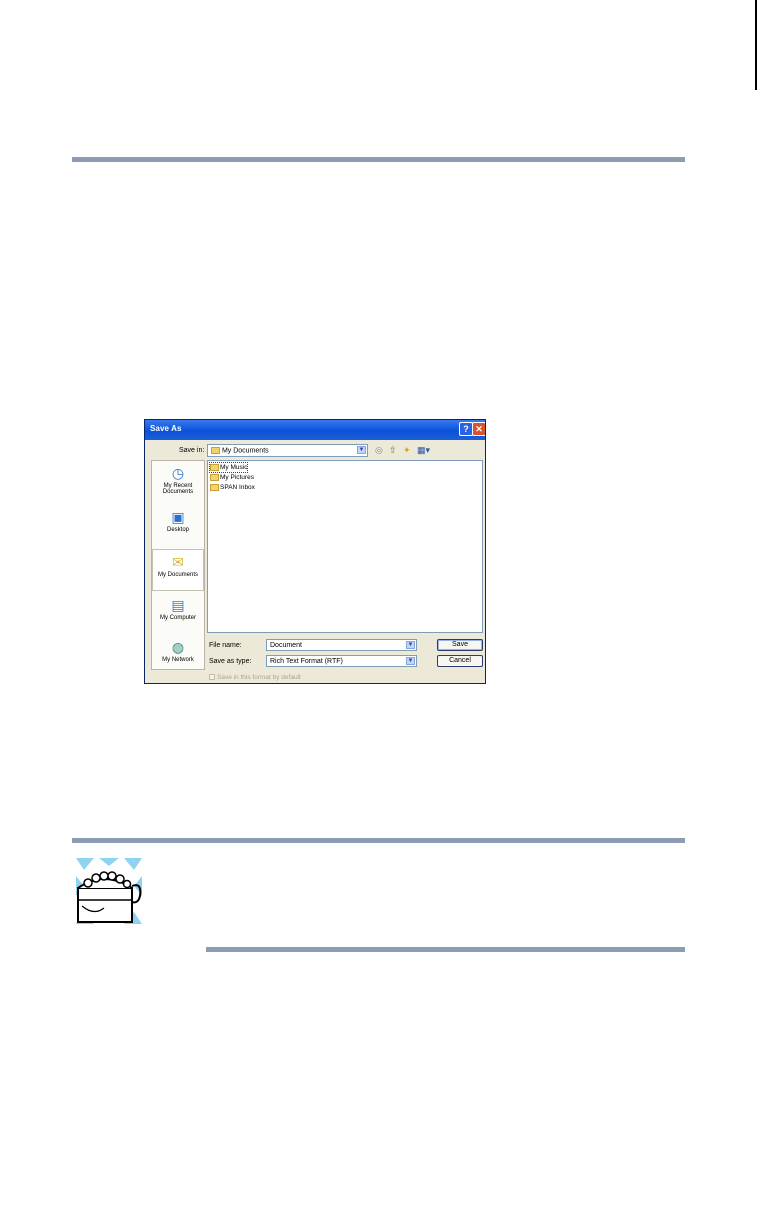 The image size is (774, 1206). What do you see at coordinates (178, 660) in the screenshot?
I see `place-label: My Network` at bounding box center [178, 660].